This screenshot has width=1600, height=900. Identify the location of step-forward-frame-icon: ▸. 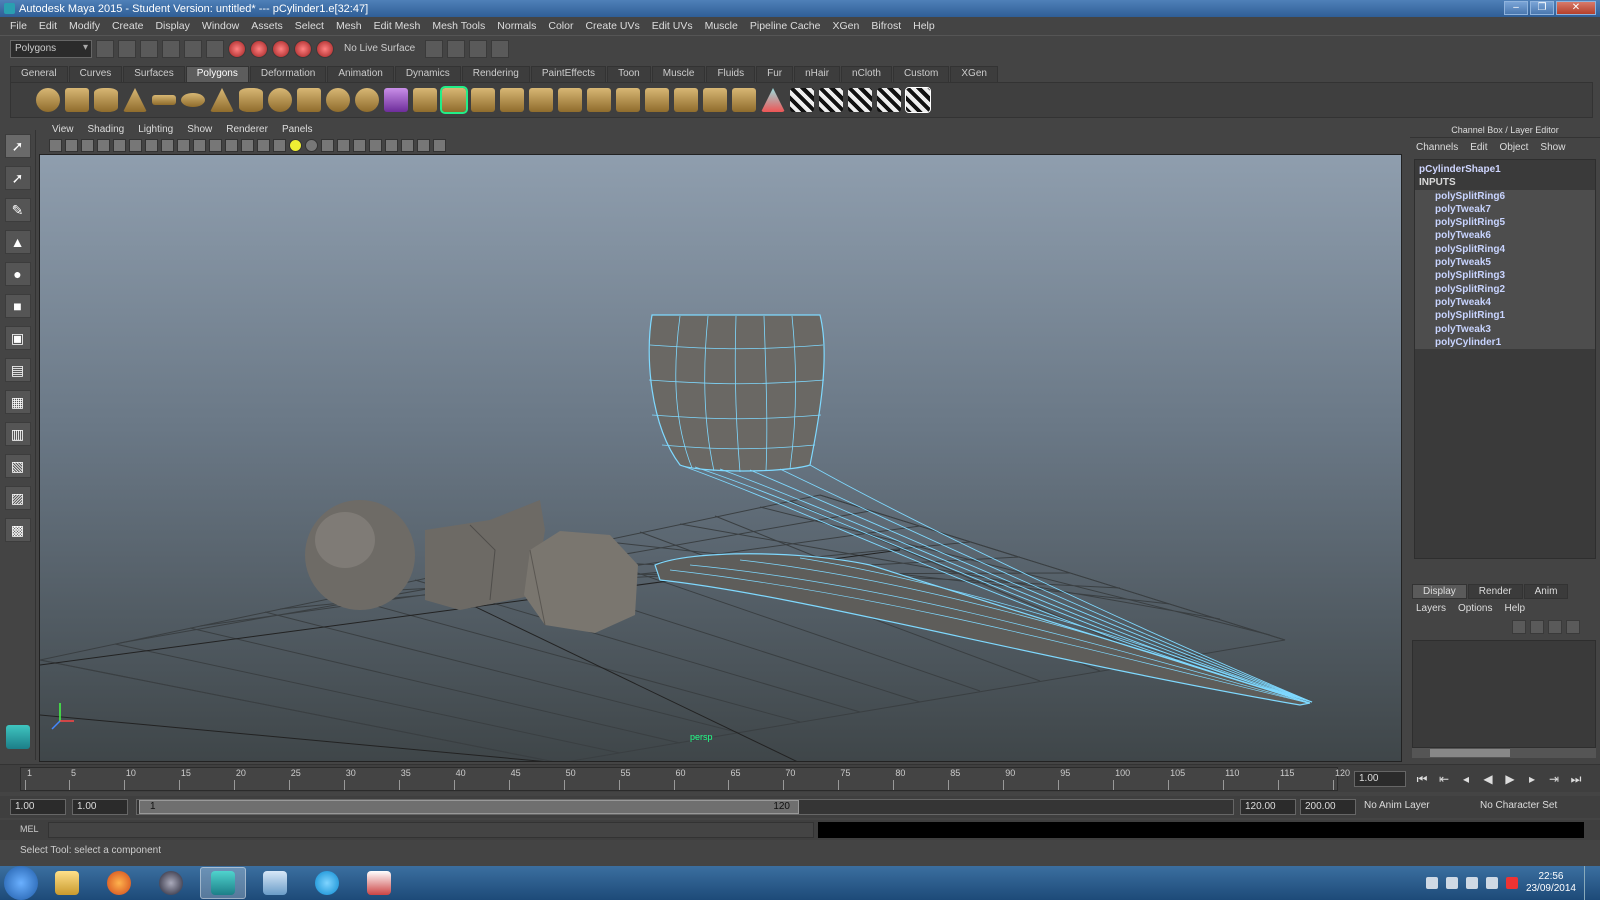
(1532, 779).